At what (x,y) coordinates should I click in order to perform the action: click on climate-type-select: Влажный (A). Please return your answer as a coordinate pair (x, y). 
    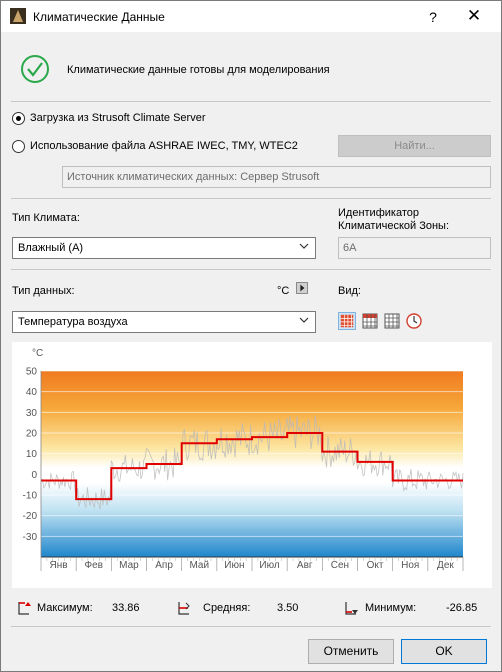
    Looking at the image, I should click on (164, 248).